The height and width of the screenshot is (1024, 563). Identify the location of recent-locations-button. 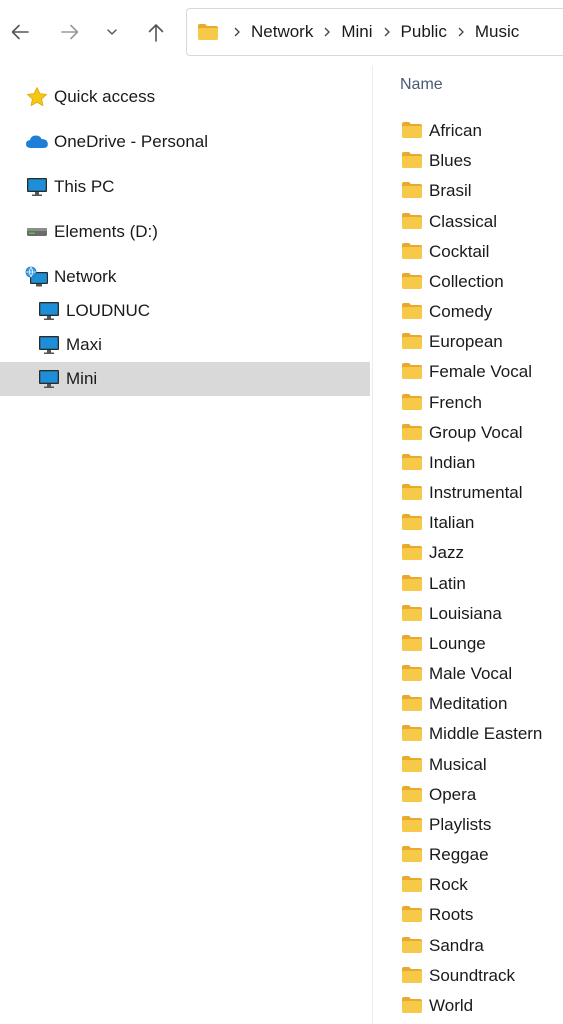
(112, 32).